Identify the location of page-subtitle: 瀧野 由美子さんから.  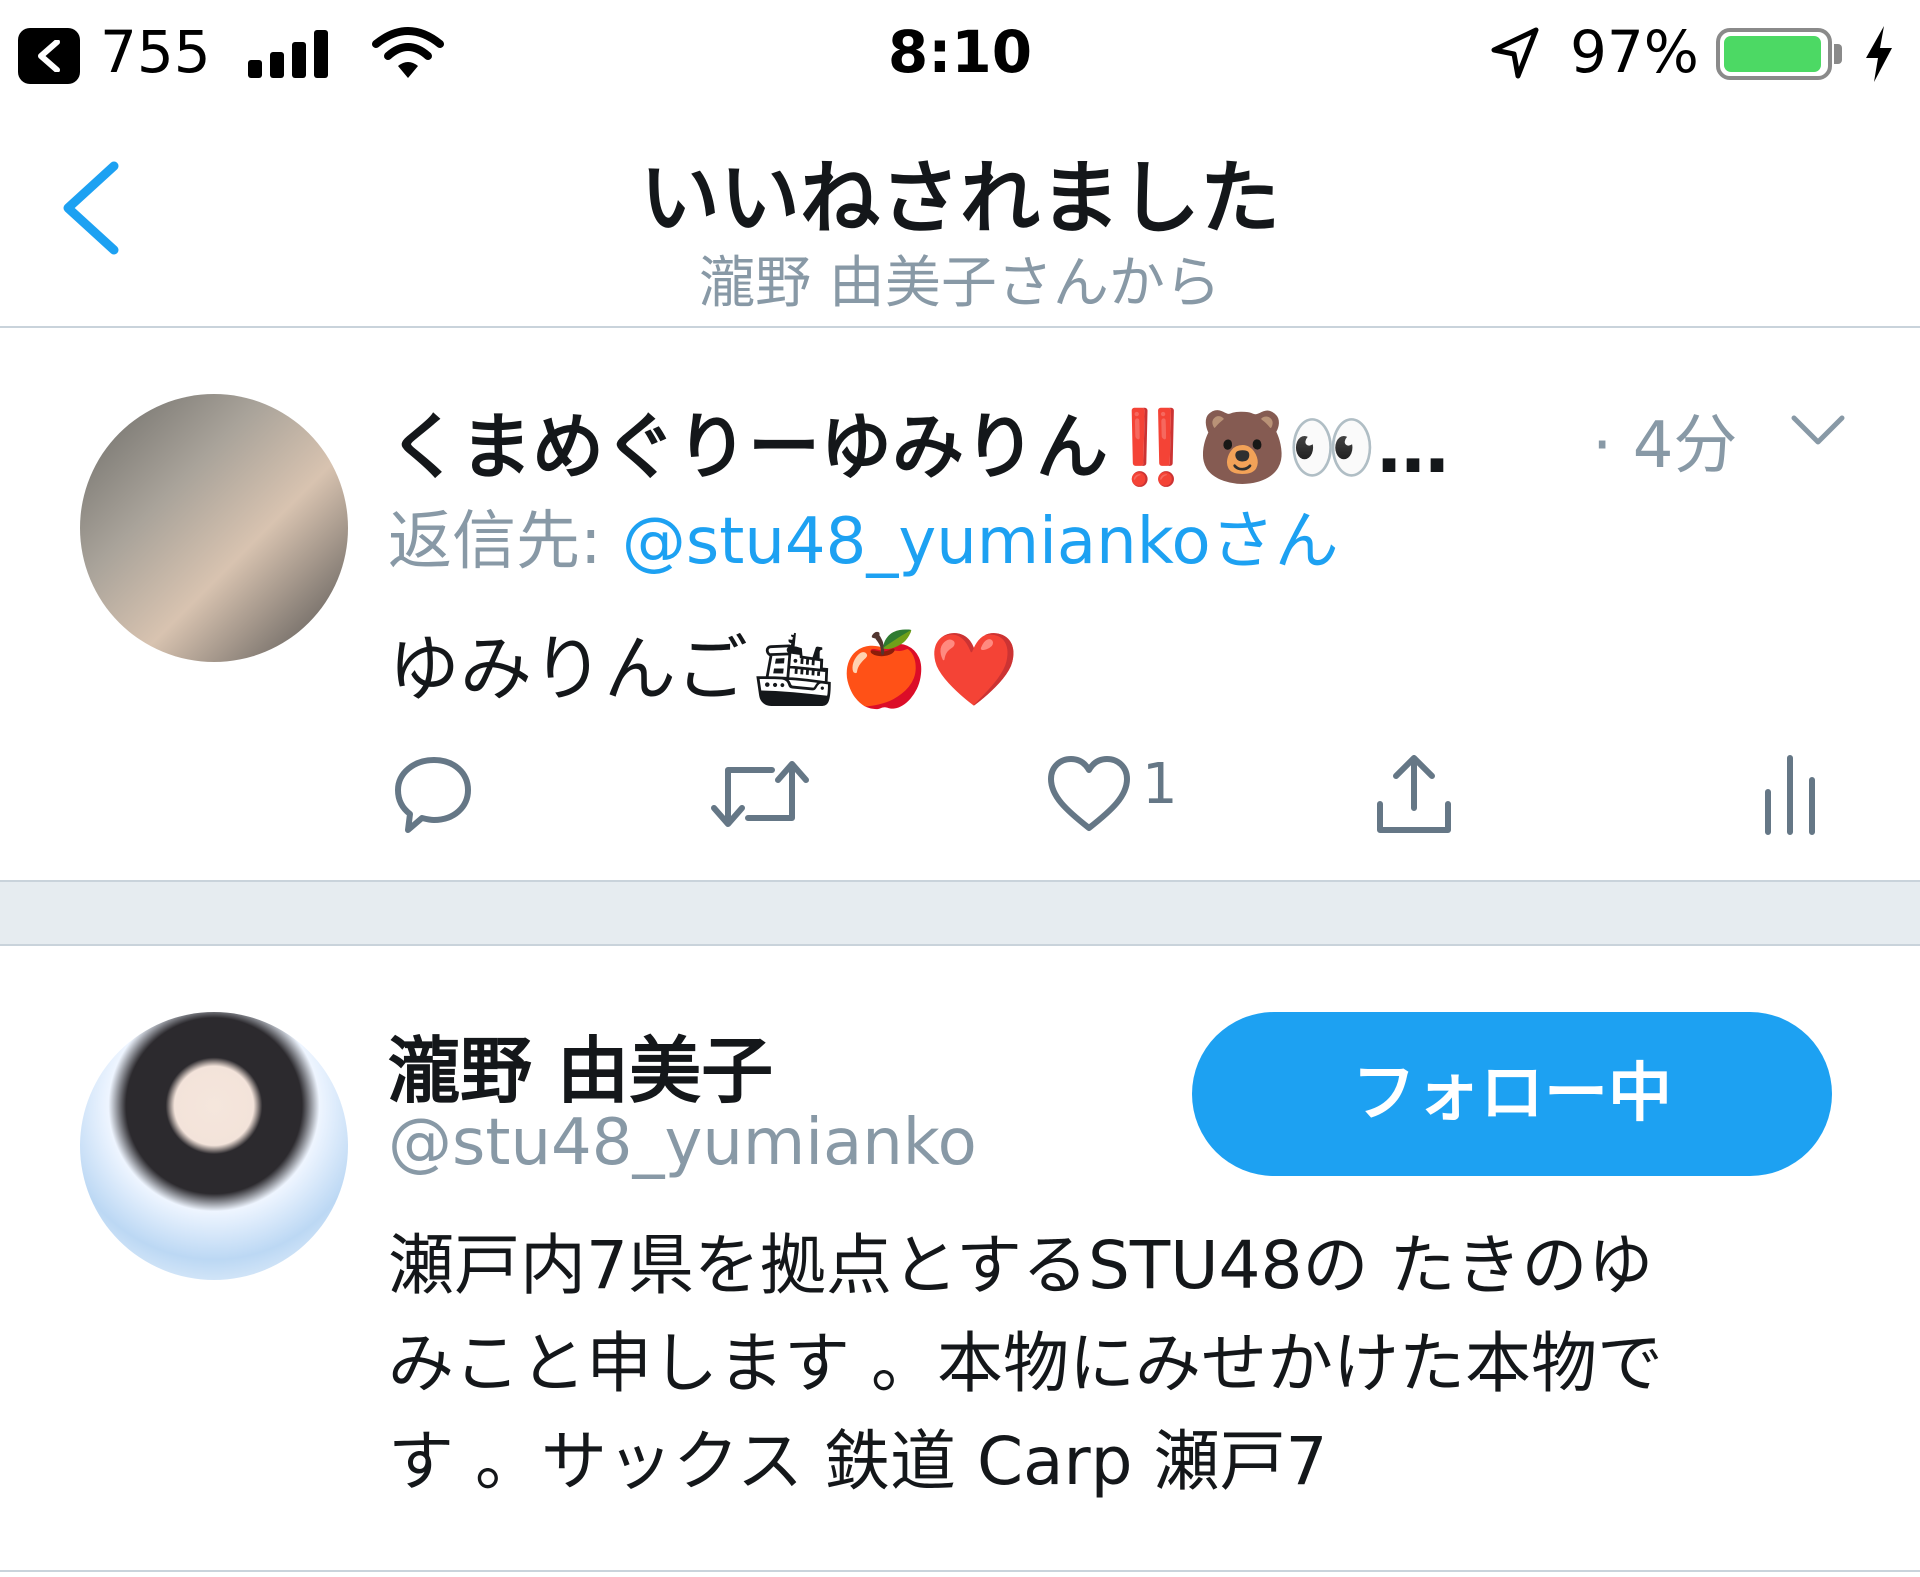
(960, 283).